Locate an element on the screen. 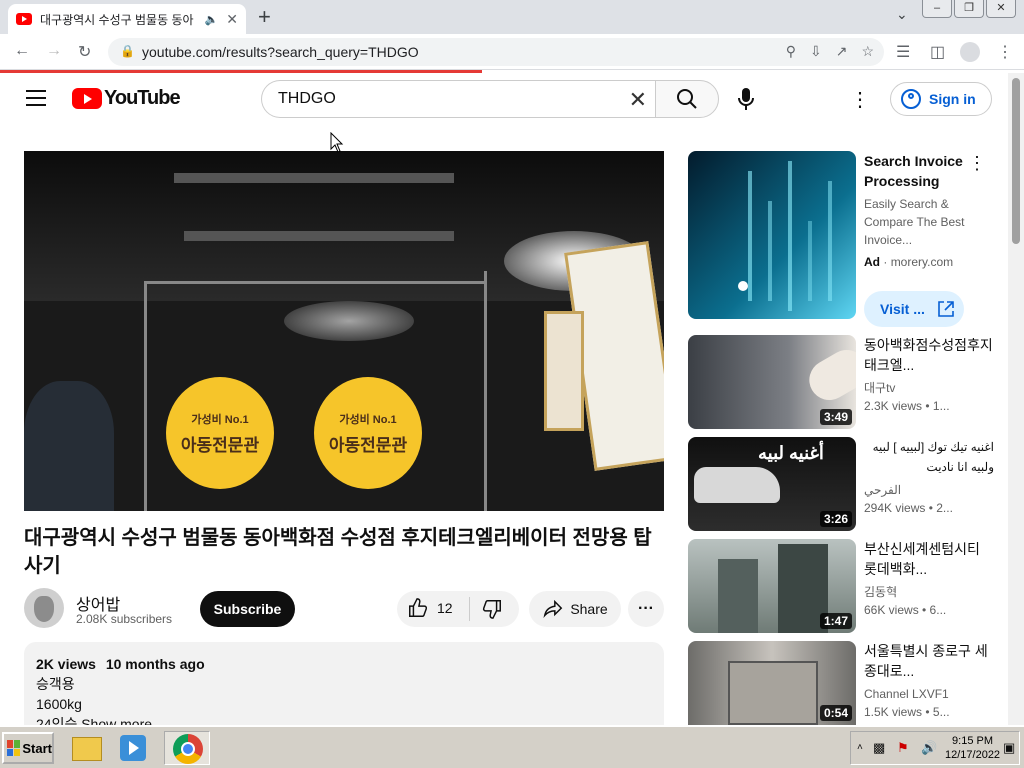 Image resolution: width=1024 pixels, height=768 pixels. youtube-play-icon is located at coordinates (87, 98).